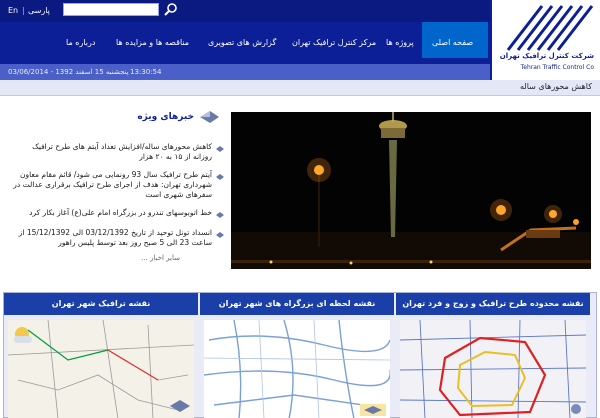 This screenshot has height=418, width=600. Describe the element at coordinates (300, 88) in the screenshot. I see `news-ticker: کاهش محورهای ساله` at that location.